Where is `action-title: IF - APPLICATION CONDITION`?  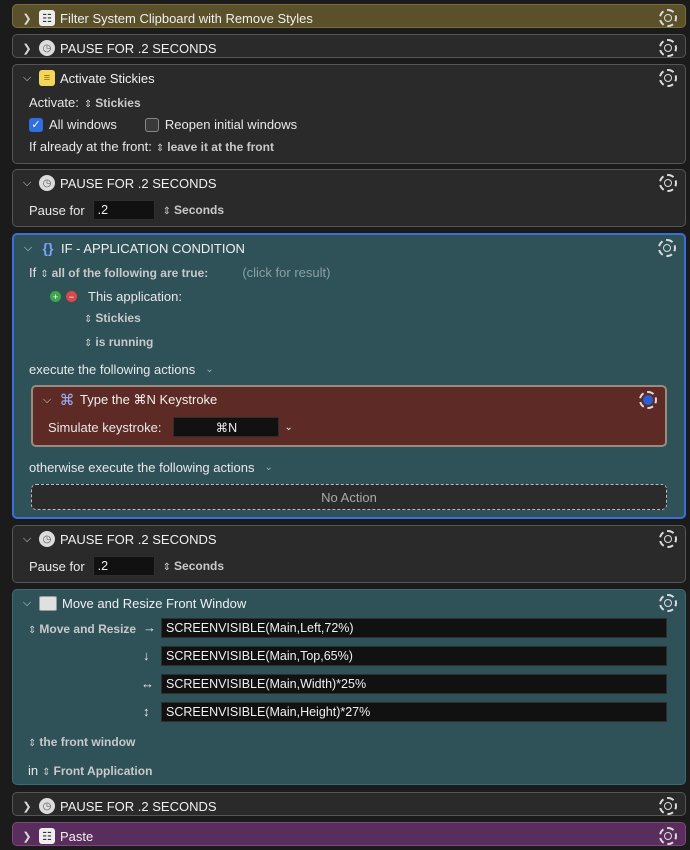
action-title: IF - APPLICATION CONDITION is located at coordinates (153, 248).